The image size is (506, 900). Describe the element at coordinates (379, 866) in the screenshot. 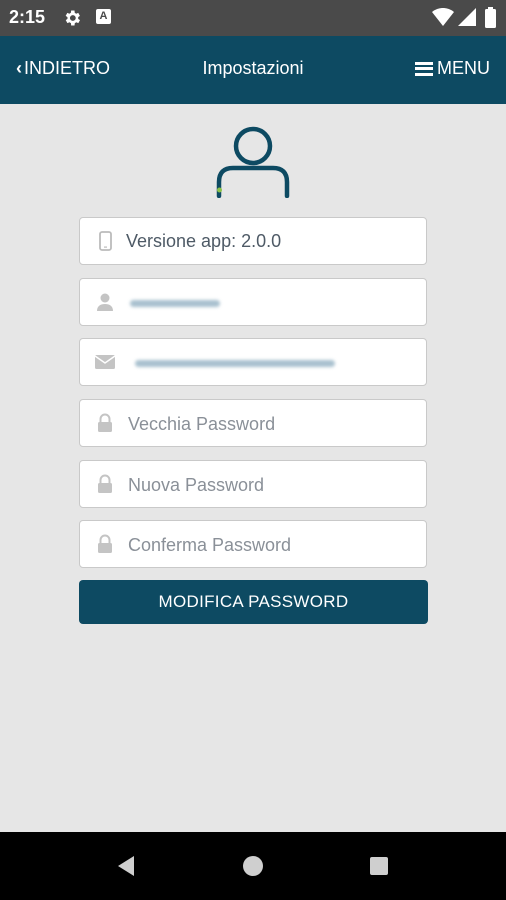

I see `nav-recents-icon` at that location.